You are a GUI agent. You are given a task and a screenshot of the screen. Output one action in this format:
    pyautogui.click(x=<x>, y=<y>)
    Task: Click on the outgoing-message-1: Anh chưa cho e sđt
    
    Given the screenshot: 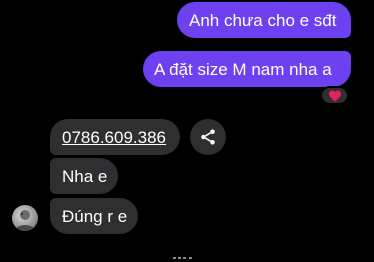 What is the action you would take?
    pyautogui.click(x=264, y=20)
    